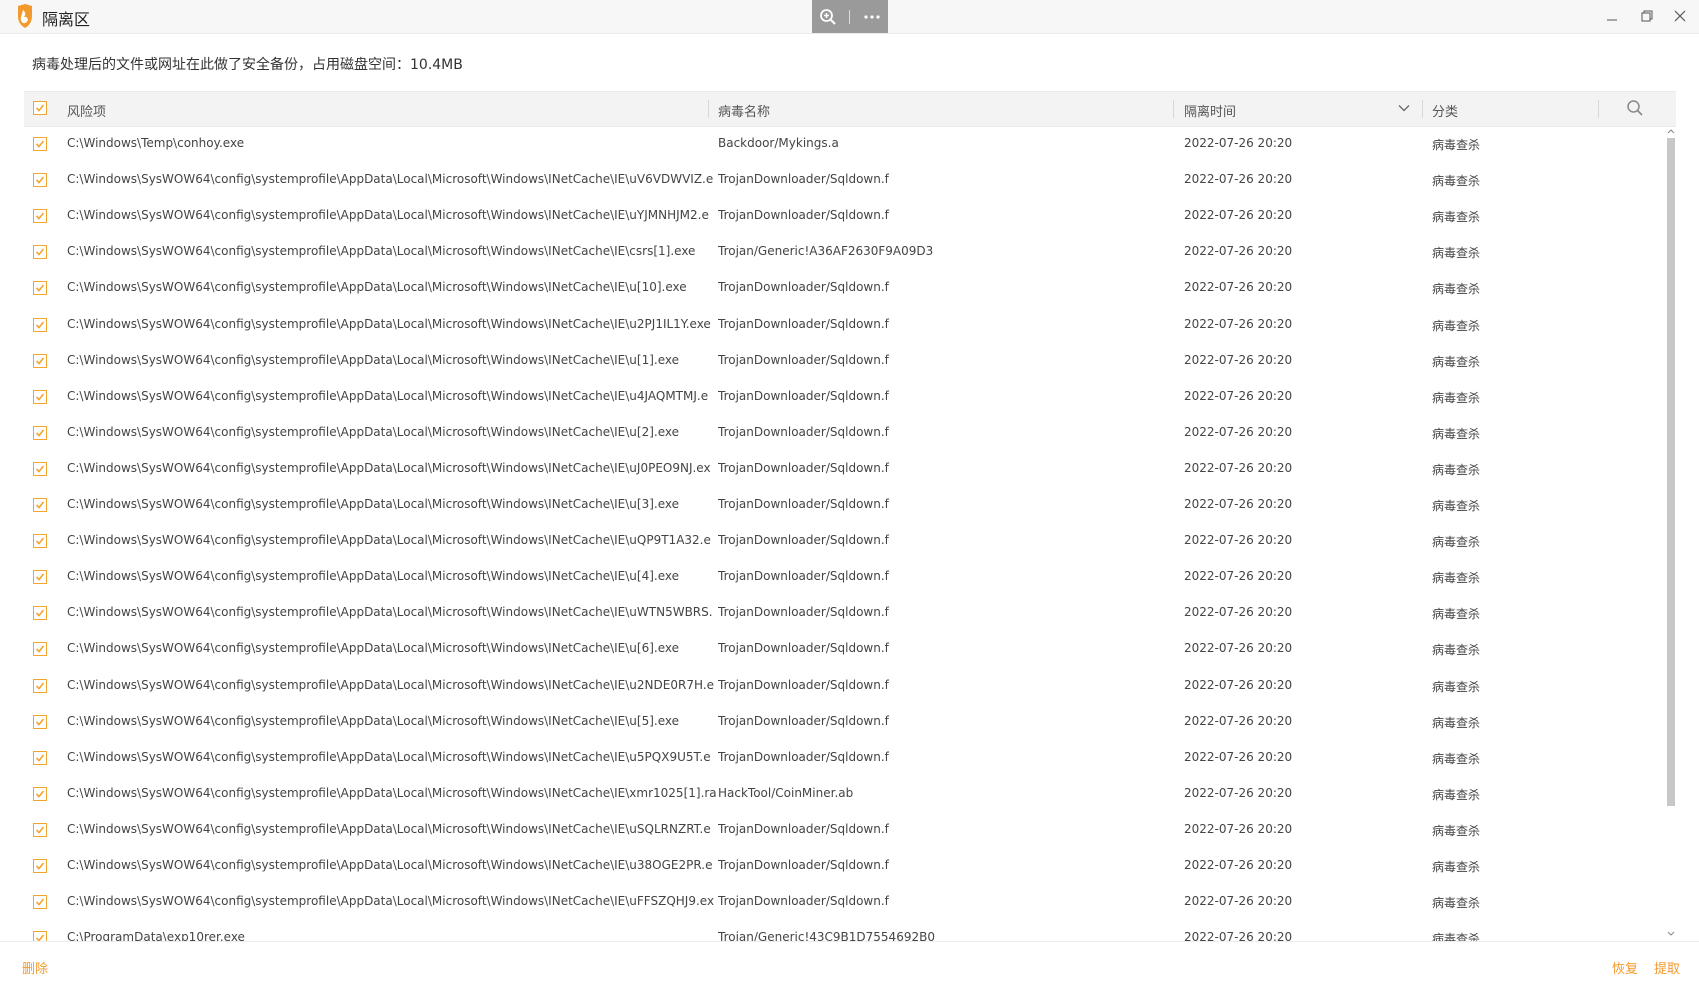 This screenshot has height=986, width=1699. I want to click on zoom-icon, so click(828, 17).